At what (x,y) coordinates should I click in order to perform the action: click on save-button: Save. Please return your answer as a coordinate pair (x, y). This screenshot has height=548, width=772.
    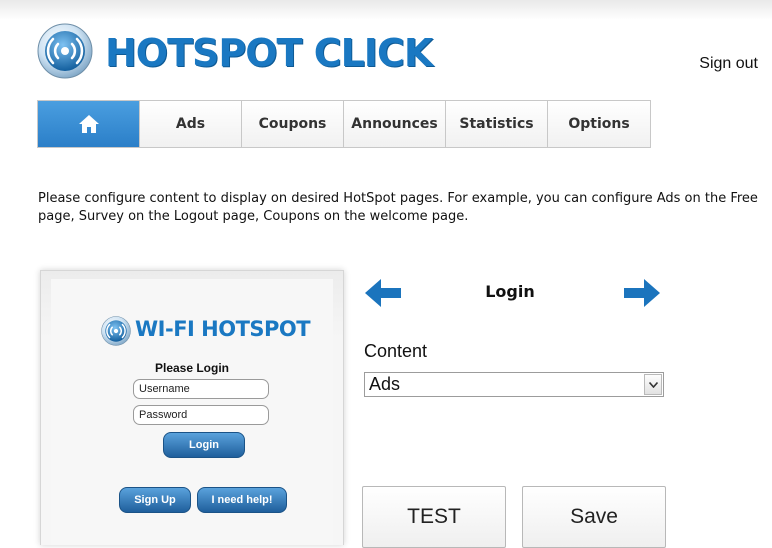
    Looking at the image, I should click on (594, 517).